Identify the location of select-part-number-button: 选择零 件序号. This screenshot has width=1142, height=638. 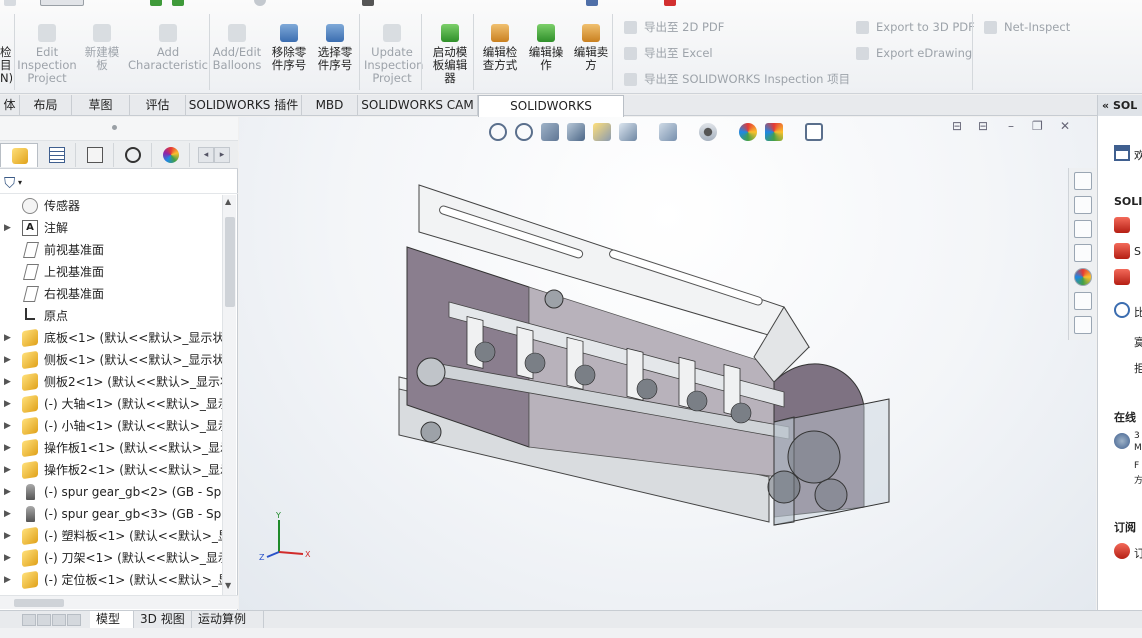
(335, 55).